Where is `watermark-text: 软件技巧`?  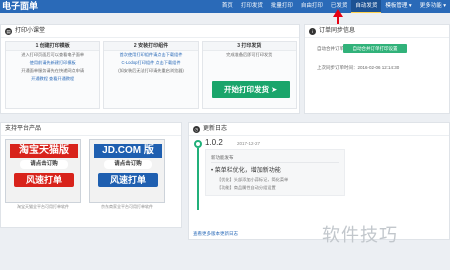
watermark-text: 软件技巧 is located at coordinates (360, 235).